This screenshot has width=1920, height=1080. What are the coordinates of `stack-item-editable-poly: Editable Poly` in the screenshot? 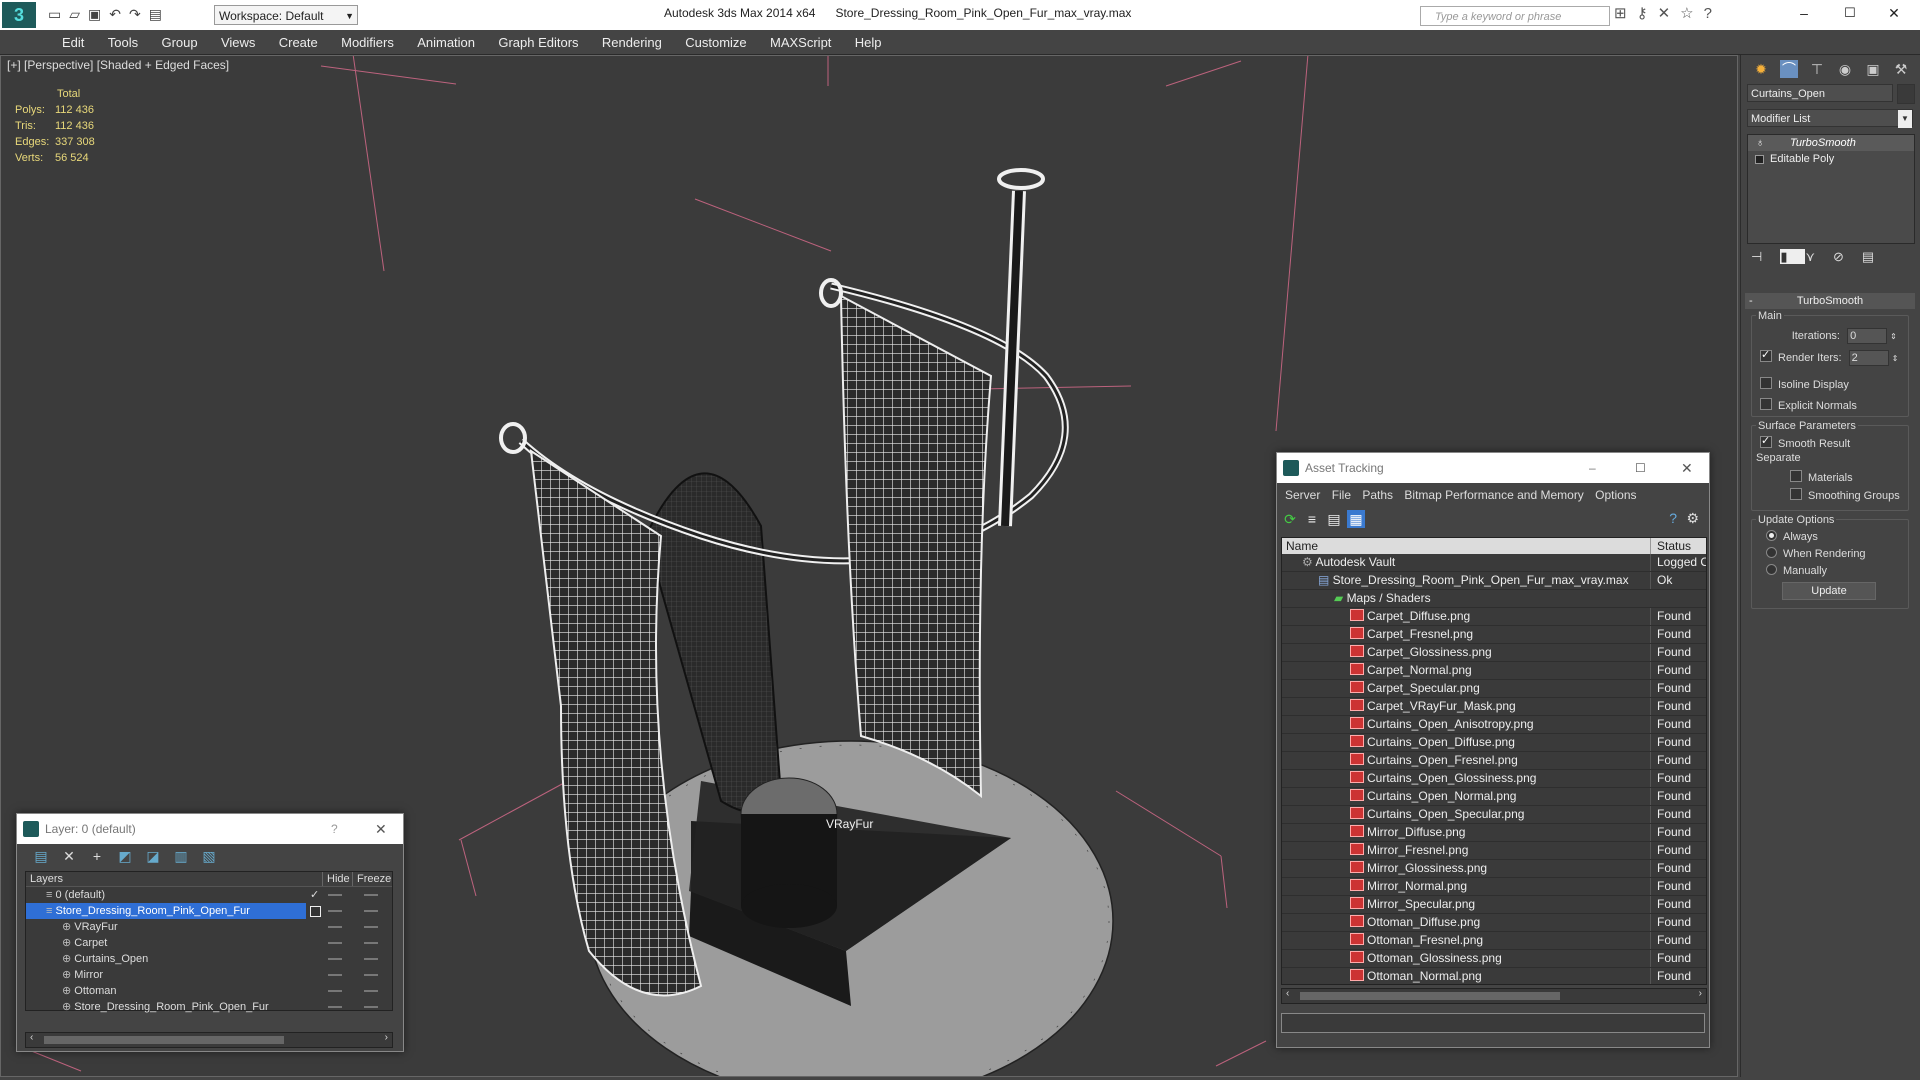 It's located at (1831, 159).